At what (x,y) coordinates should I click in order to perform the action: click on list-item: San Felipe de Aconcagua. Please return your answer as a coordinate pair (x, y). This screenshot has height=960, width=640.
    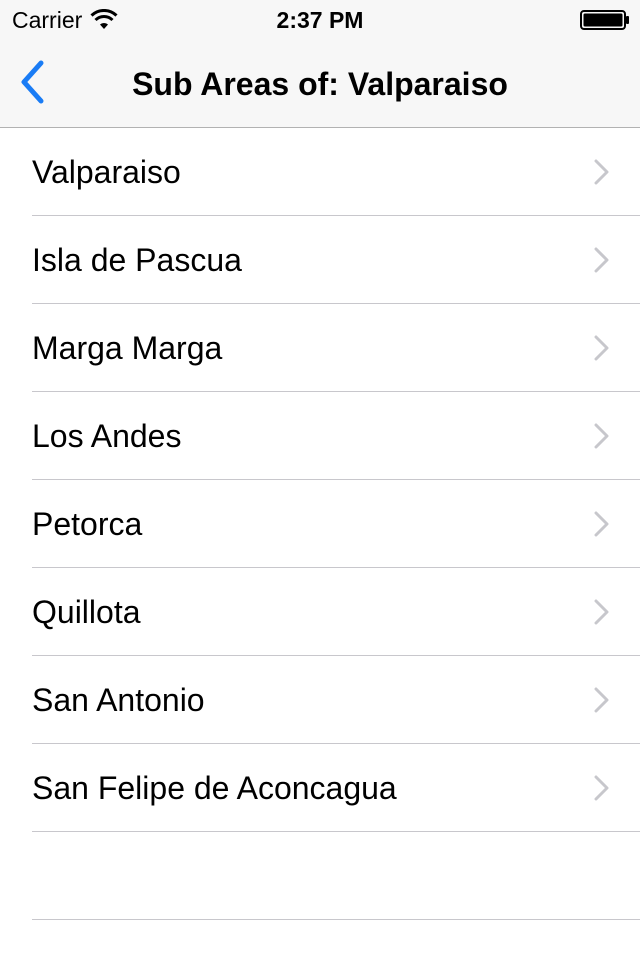
    Looking at the image, I should click on (320, 788).